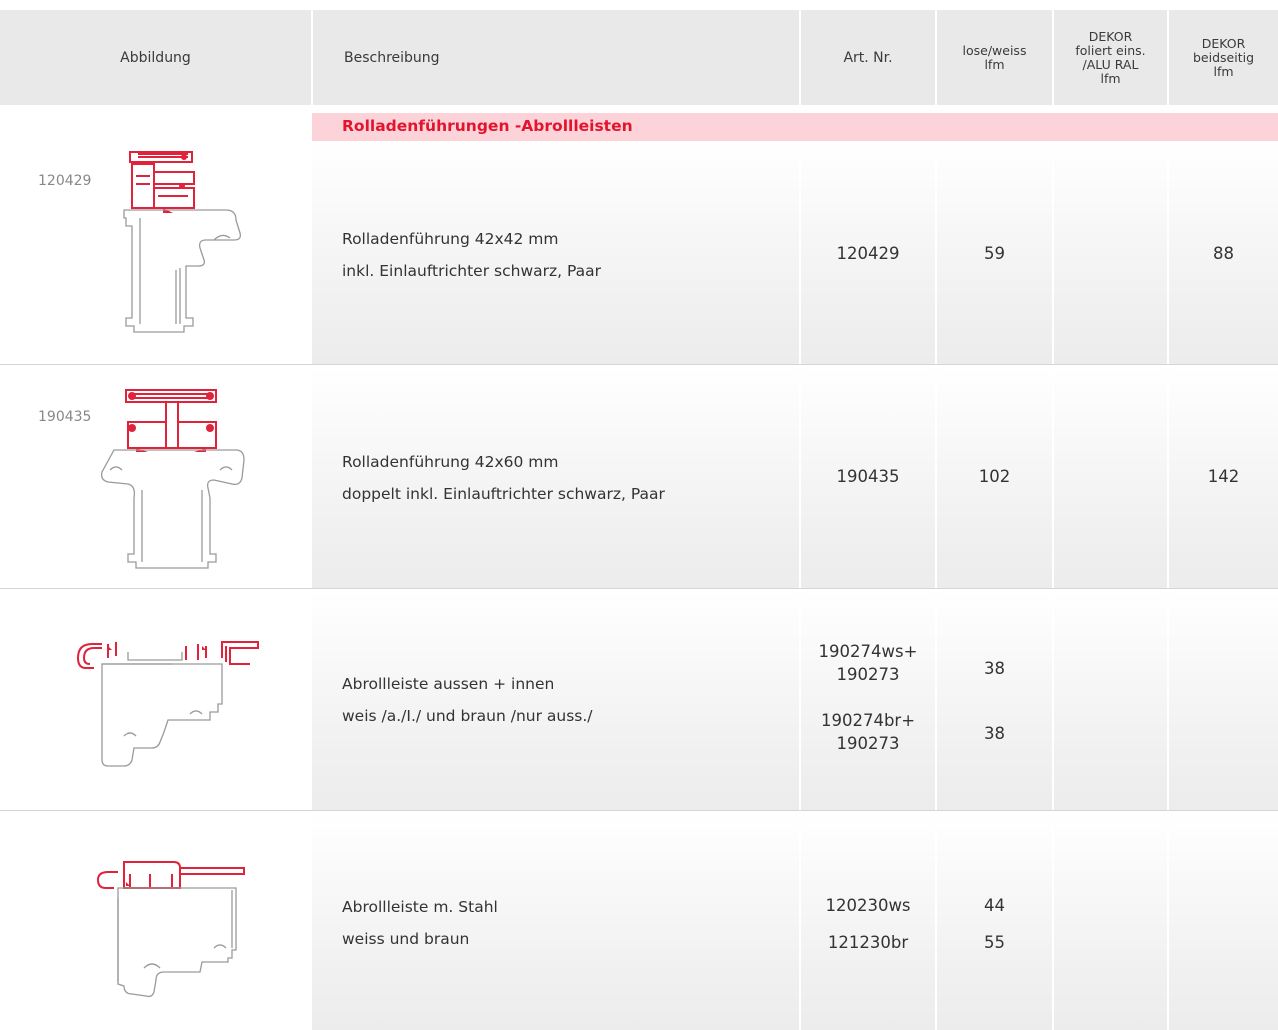  I want to click on row-2-image-code: 190435, so click(65, 417).